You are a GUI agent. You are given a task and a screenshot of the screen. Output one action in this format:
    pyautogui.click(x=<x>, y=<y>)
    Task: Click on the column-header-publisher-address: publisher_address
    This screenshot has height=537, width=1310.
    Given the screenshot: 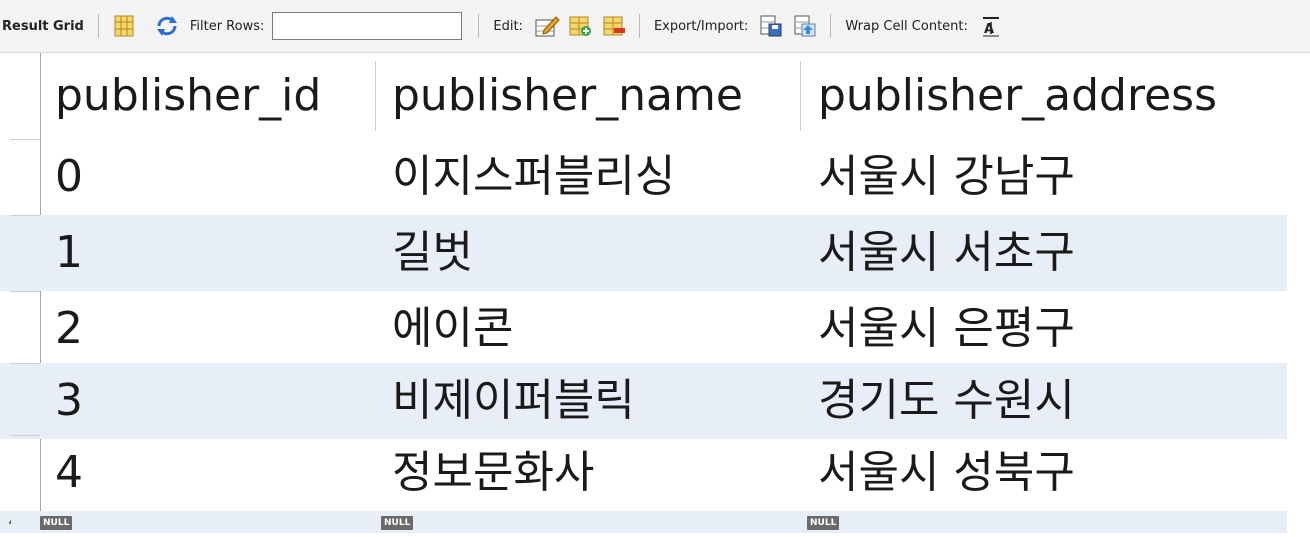 What is the action you would take?
    pyautogui.click(x=1017, y=96)
    